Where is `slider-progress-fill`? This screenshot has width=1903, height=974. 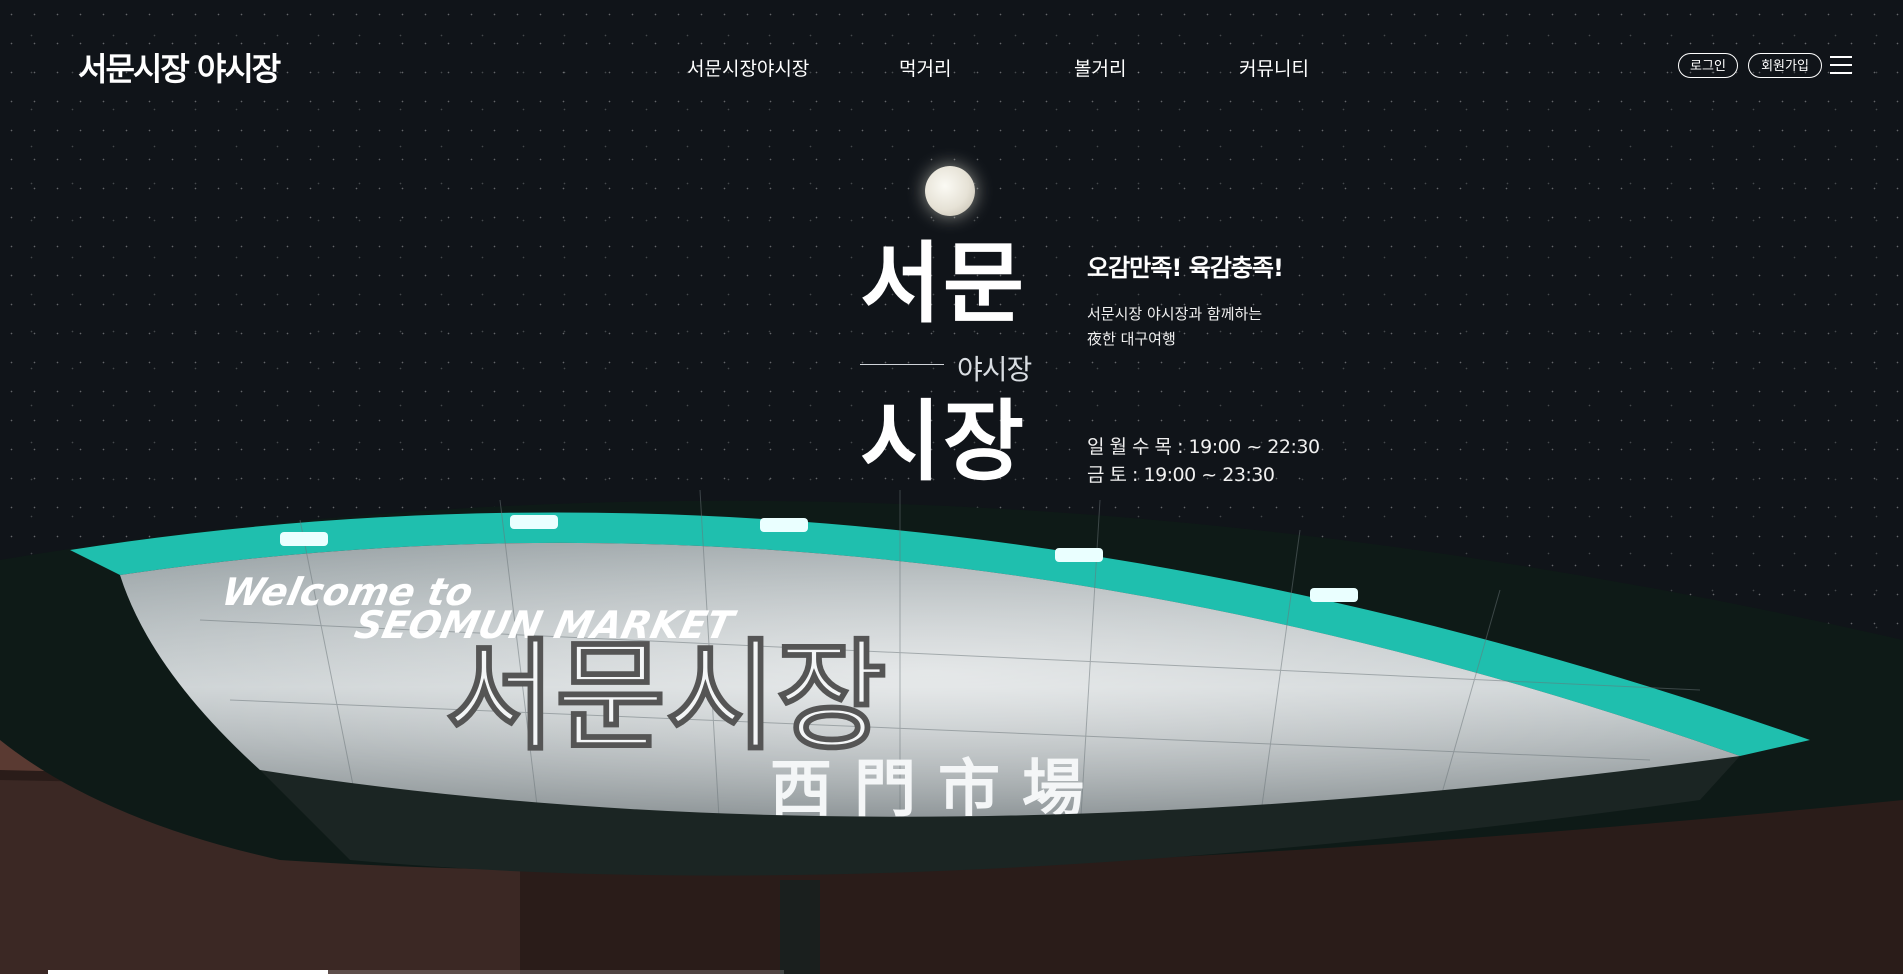
slider-progress-fill is located at coordinates (188, 972).